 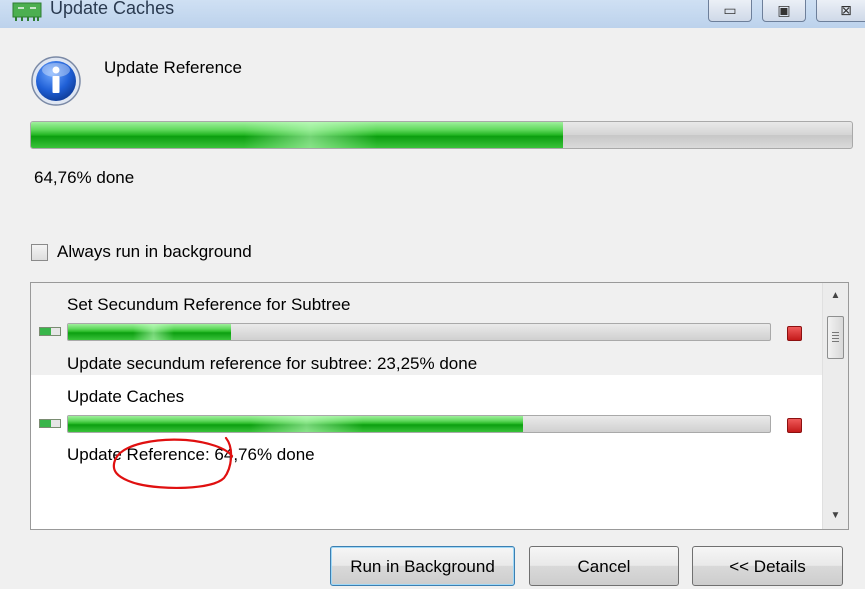 I want to click on close-button: ⊠, so click(x=840, y=11).